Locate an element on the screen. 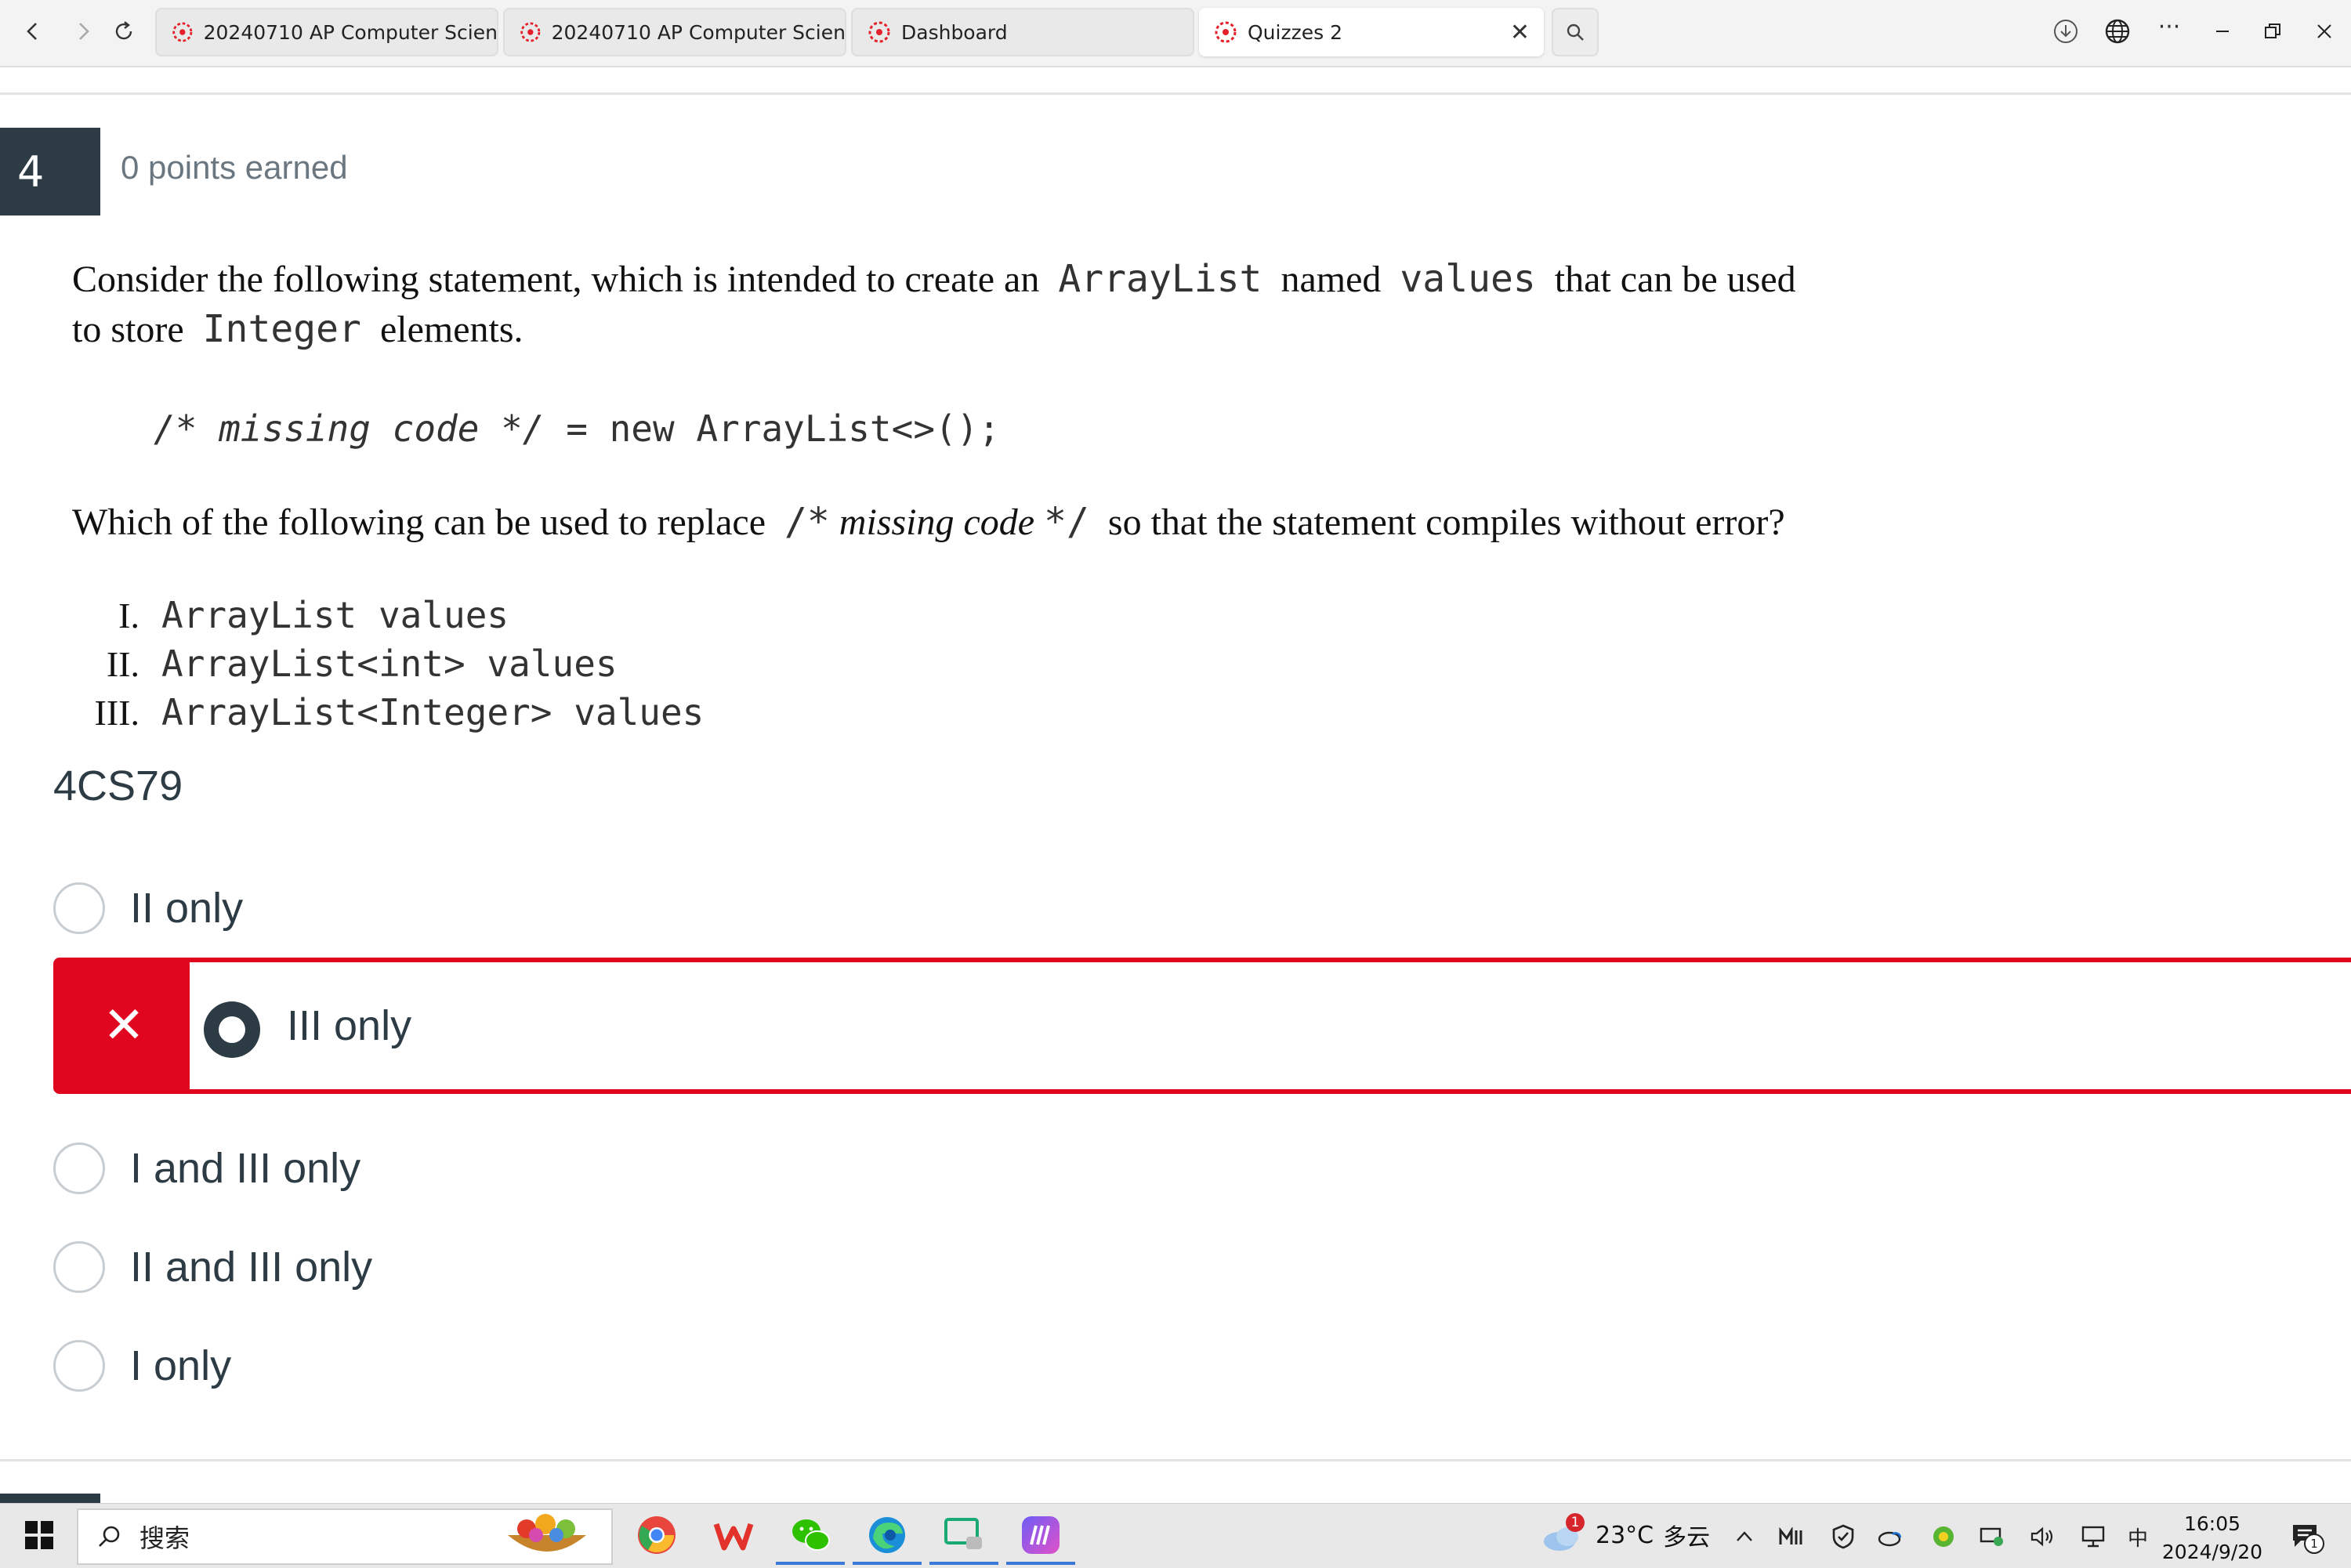  points-earned: 0 points earned is located at coordinates (234, 167).